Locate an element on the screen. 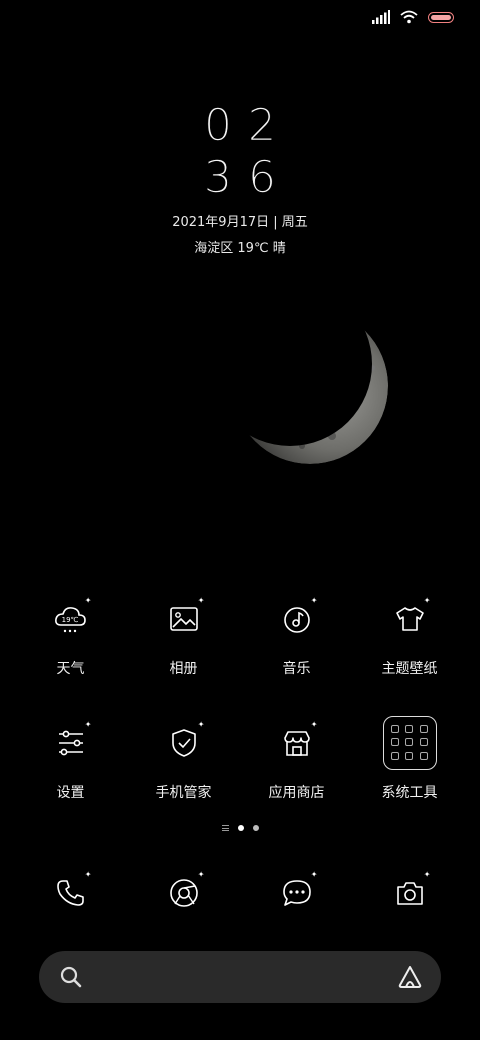  signal-icon is located at coordinates (381, 17).